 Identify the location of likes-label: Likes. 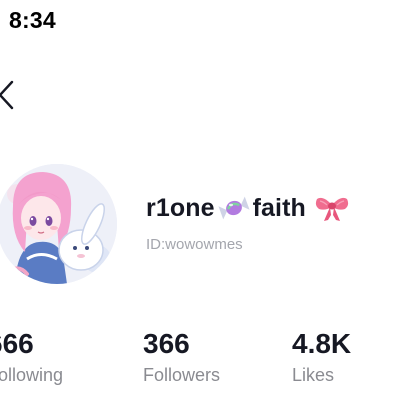
(313, 375).